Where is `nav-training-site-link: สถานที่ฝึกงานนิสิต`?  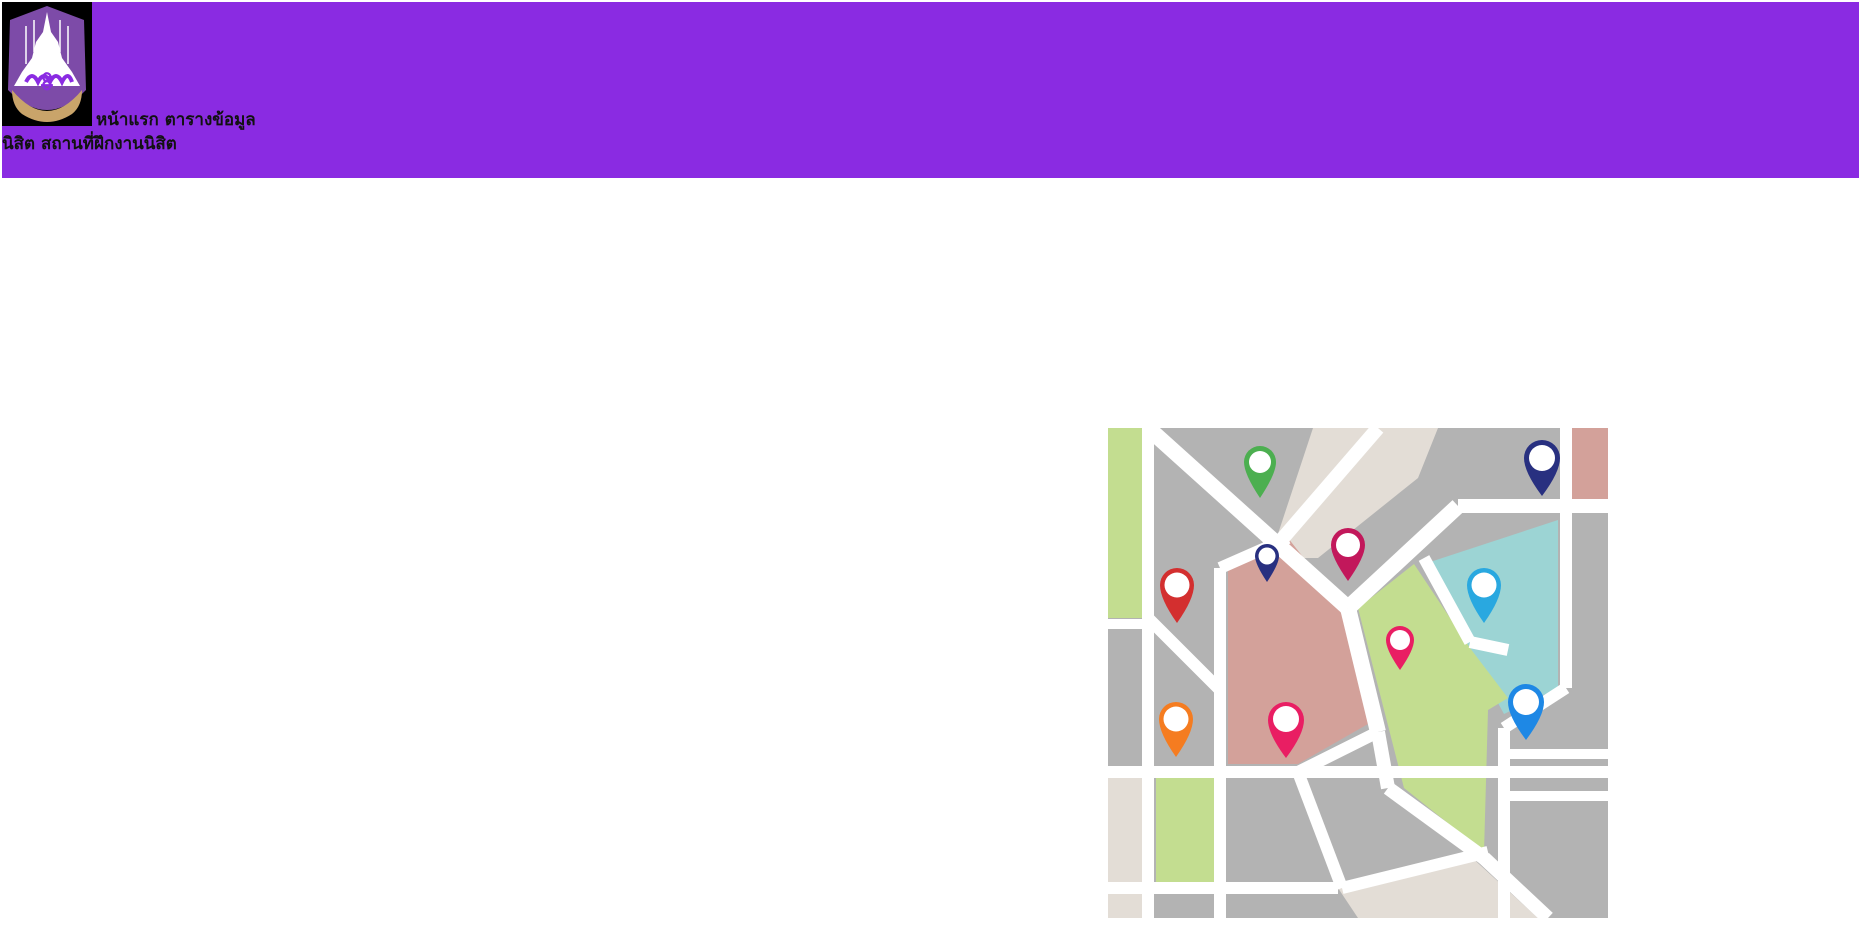
nav-training-site-link: สถานที่ฝึกงานนิสิต is located at coordinates (109, 144).